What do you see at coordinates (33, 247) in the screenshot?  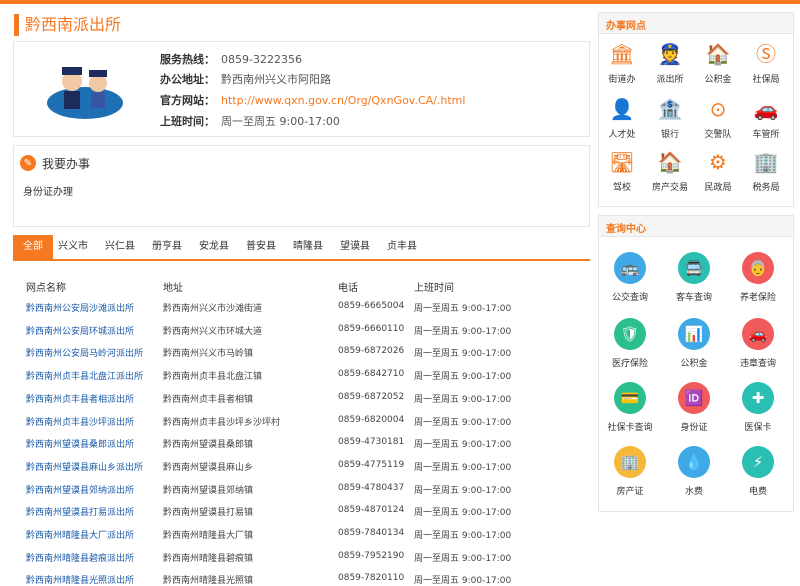 I see `tab-0: 全部` at bounding box center [33, 247].